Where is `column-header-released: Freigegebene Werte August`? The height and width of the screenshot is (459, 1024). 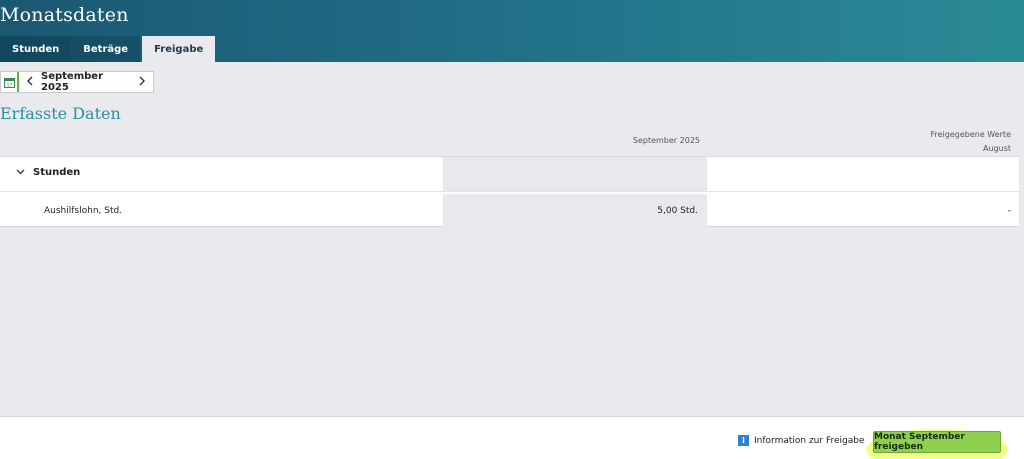 column-header-released: Freigegebene Werte August is located at coordinates (945, 142).